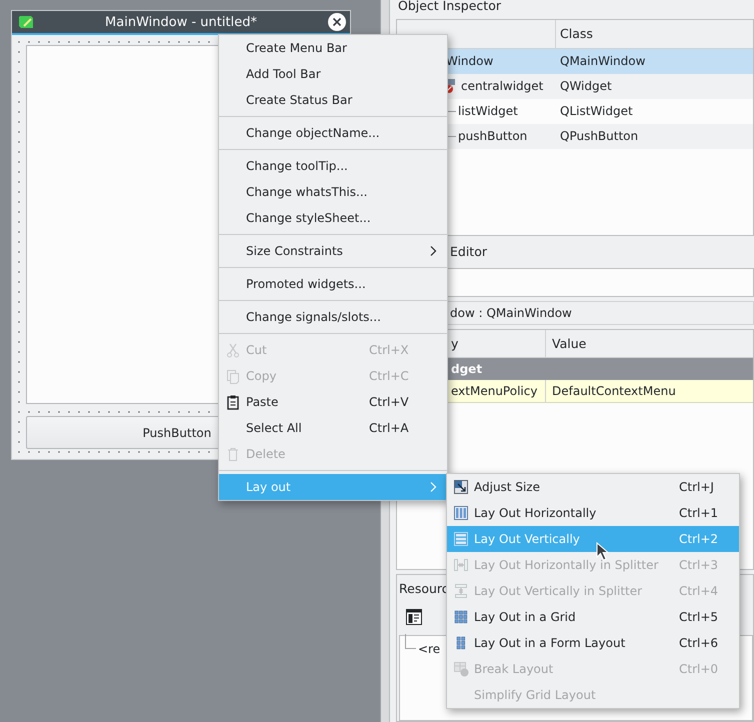 This screenshot has width=754, height=722. I want to click on vertical-splitter-icon, so click(461, 591).